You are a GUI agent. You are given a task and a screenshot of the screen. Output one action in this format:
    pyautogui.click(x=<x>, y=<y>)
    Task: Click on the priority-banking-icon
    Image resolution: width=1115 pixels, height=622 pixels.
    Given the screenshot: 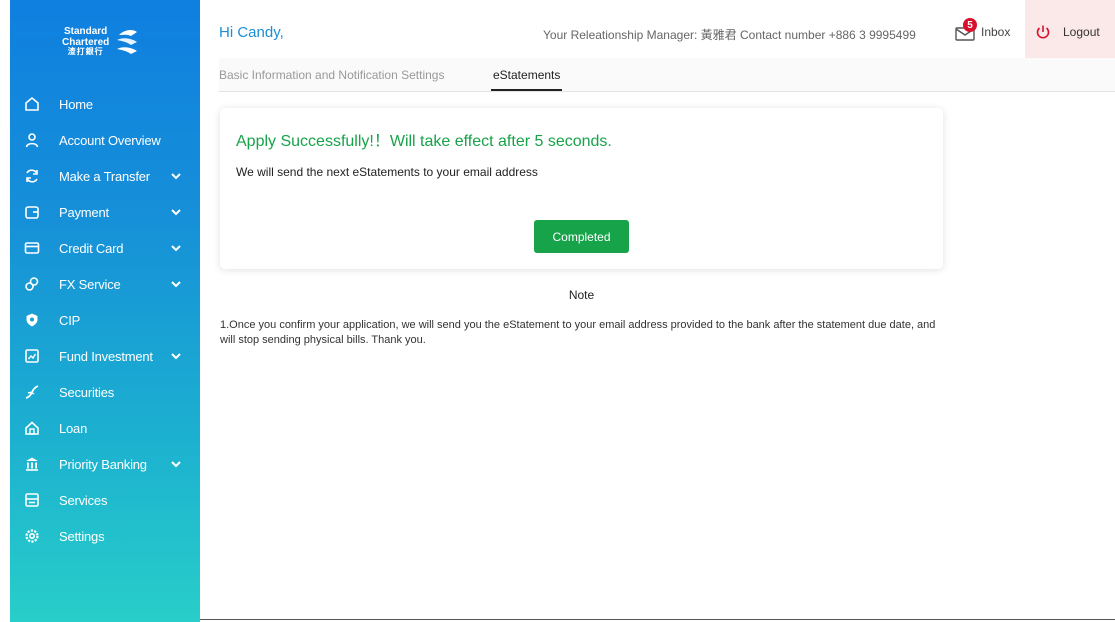 What is the action you would take?
    pyautogui.click(x=32, y=464)
    